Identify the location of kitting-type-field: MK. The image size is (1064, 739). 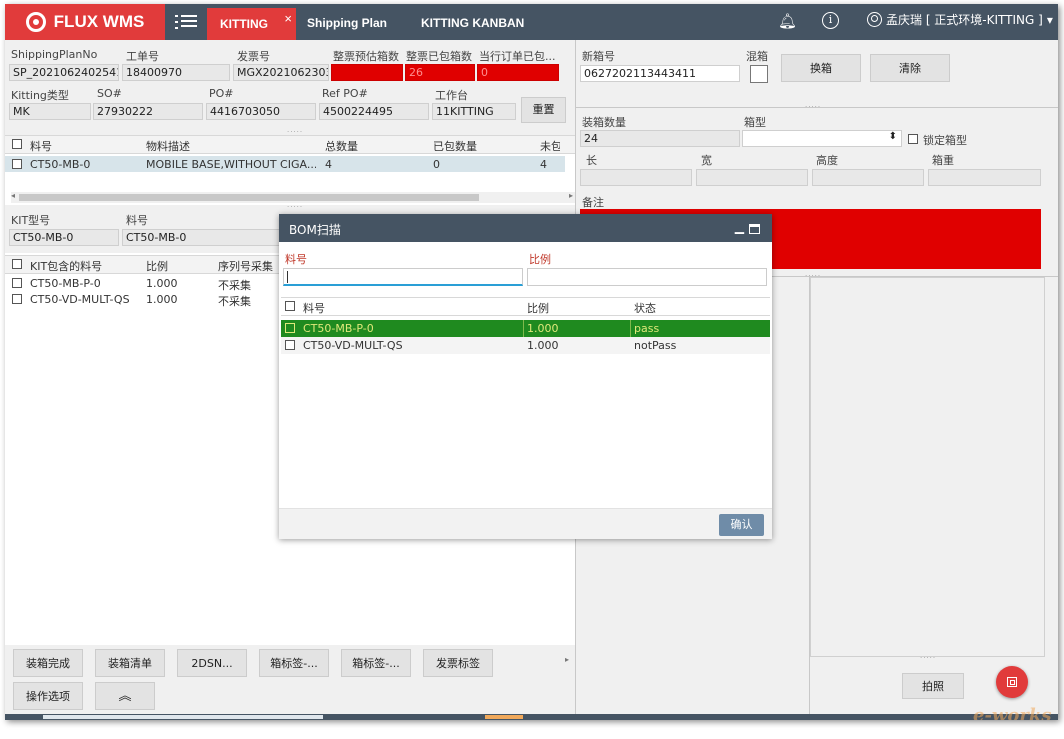
(50, 111).